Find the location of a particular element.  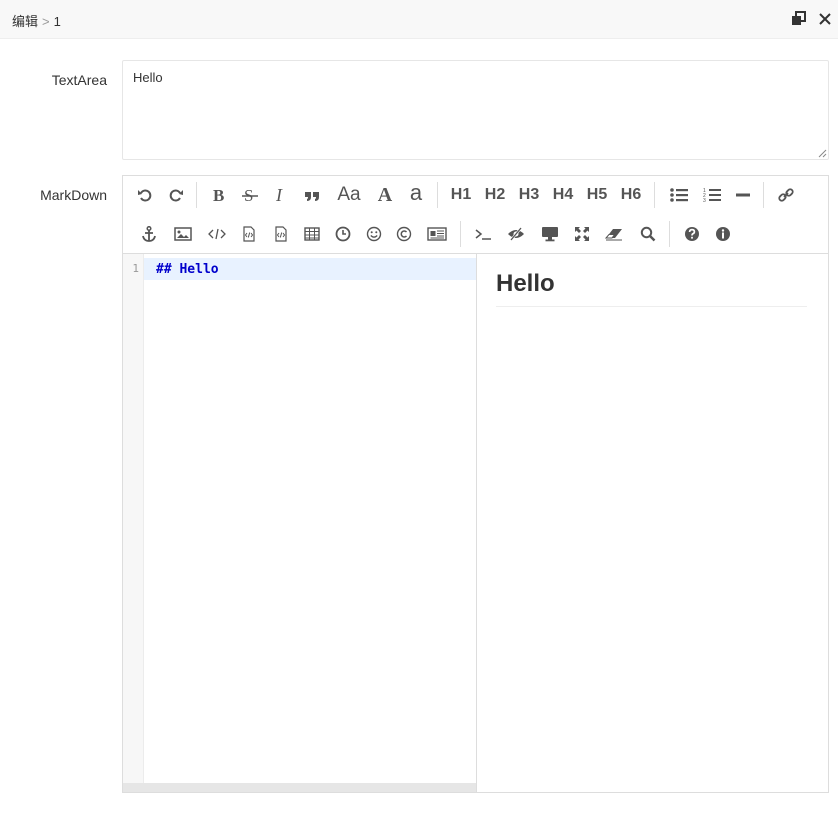

clock-icon is located at coordinates (343, 234).